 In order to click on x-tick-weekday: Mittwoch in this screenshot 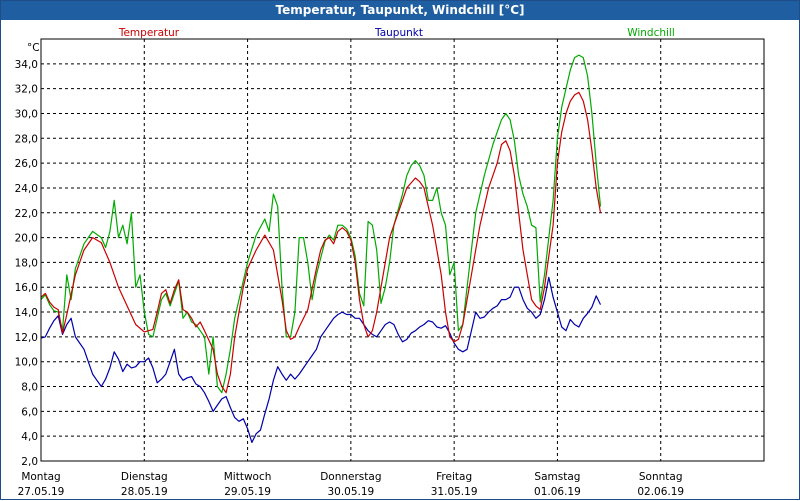, I will do `click(248, 477)`.